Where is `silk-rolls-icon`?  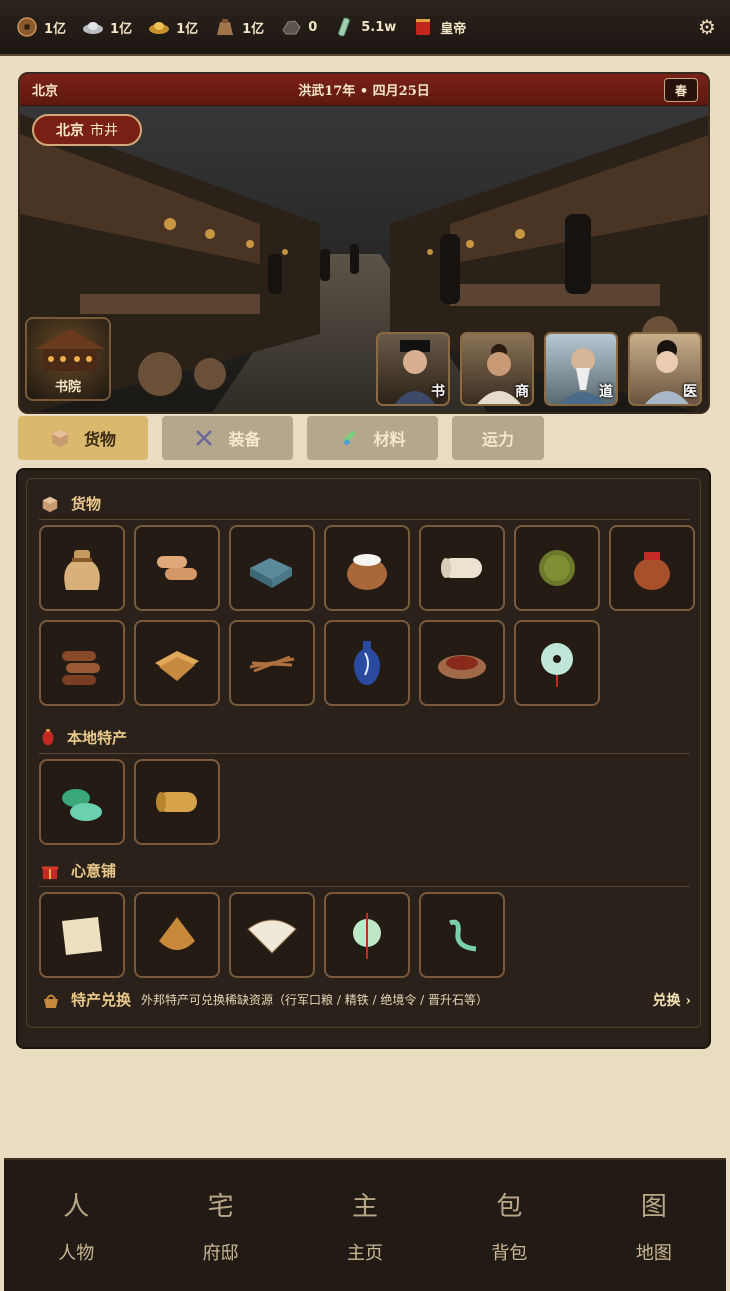
silk-rolls-icon is located at coordinates (177, 568).